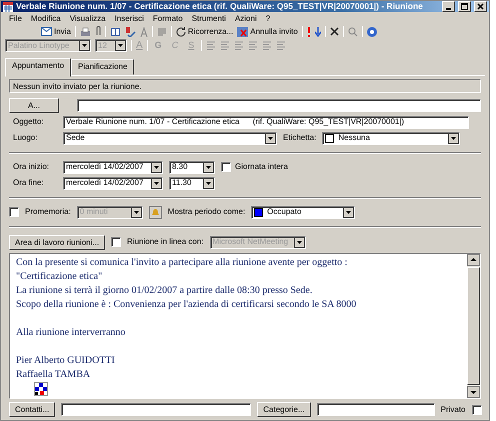 The height and width of the screenshot is (421, 496). Describe the element at coordinates (187, 305) in the screenshot. I see `body-text: Scopo della riunione è : Convenienza per l'azienda di certificarsi secondo le SA 8000` at that location.